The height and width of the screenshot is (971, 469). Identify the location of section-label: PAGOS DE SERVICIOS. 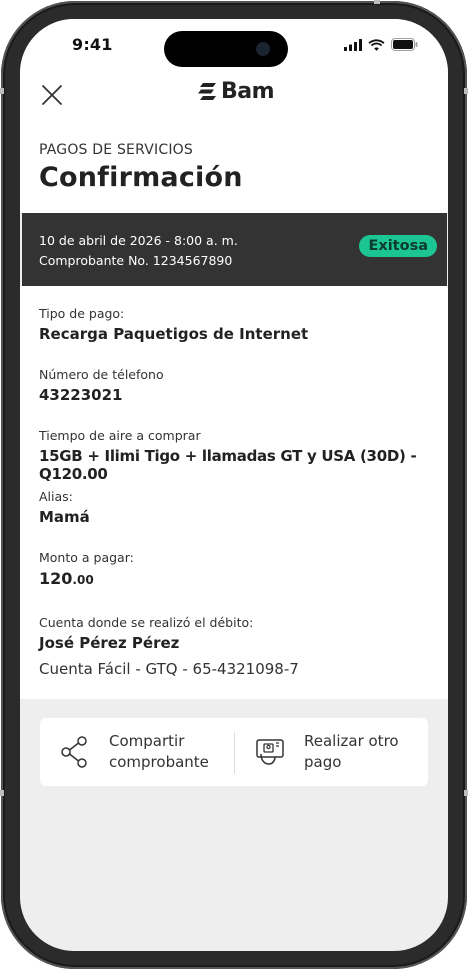
(116, 150).